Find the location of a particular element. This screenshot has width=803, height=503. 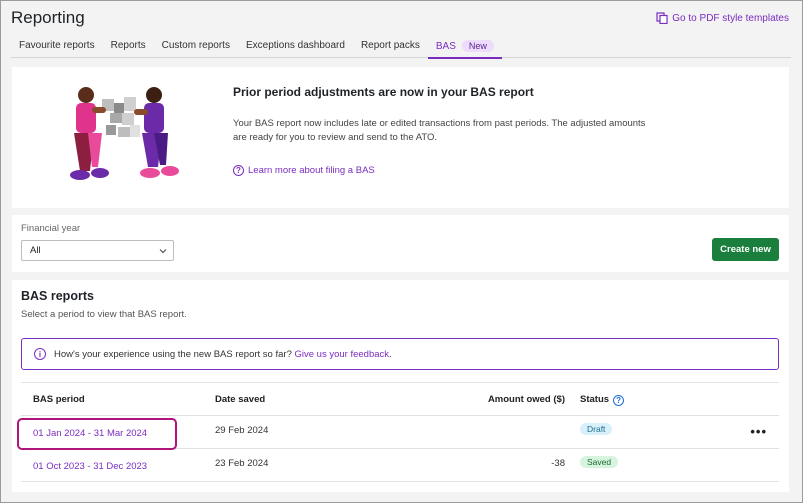

col-amount-header: Amount owed ($) is located at coordinates (526, 399).